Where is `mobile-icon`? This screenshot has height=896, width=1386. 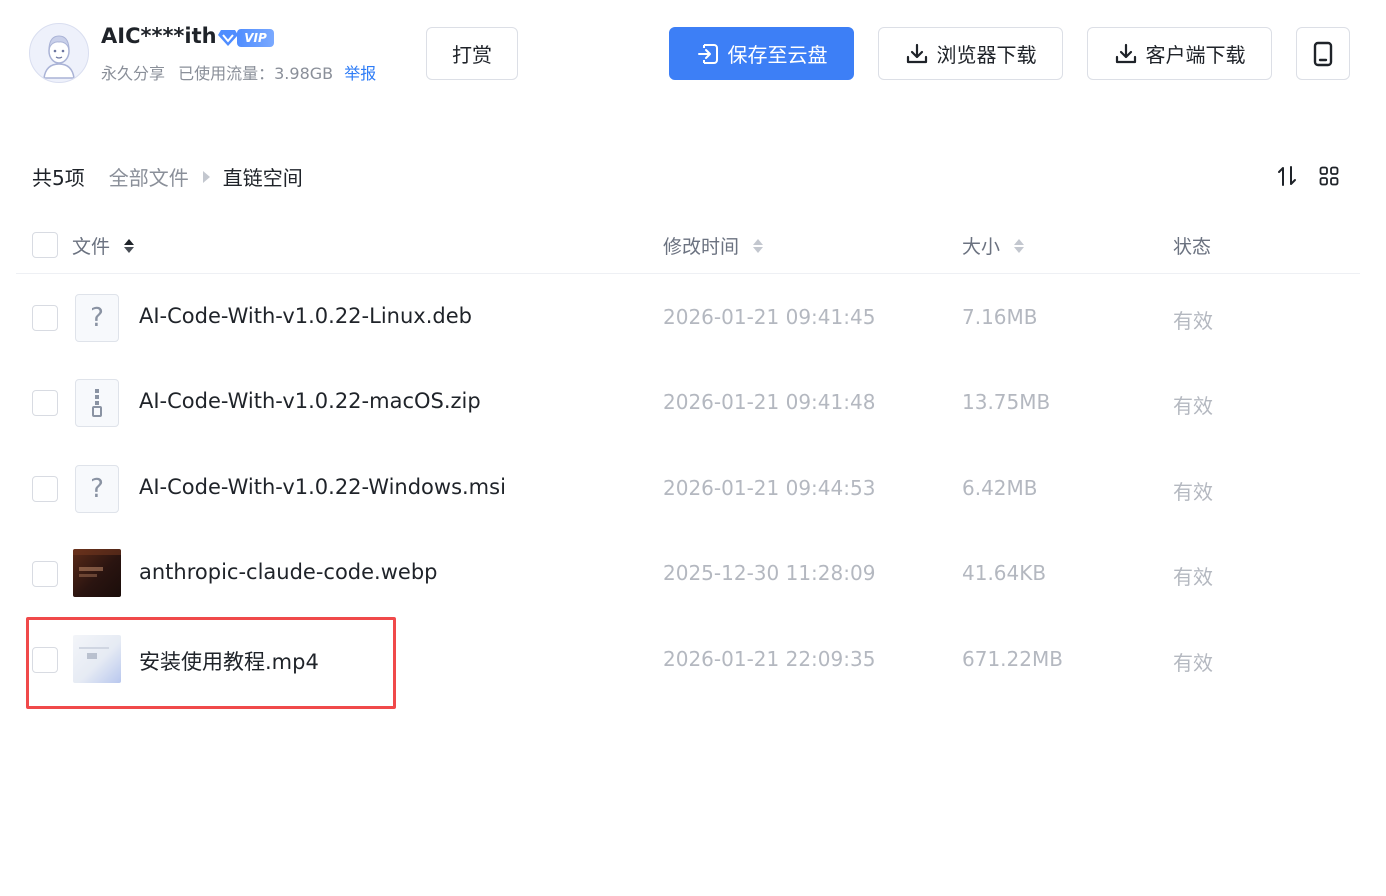 mobile-icon is located at coordinates (1323, 53).